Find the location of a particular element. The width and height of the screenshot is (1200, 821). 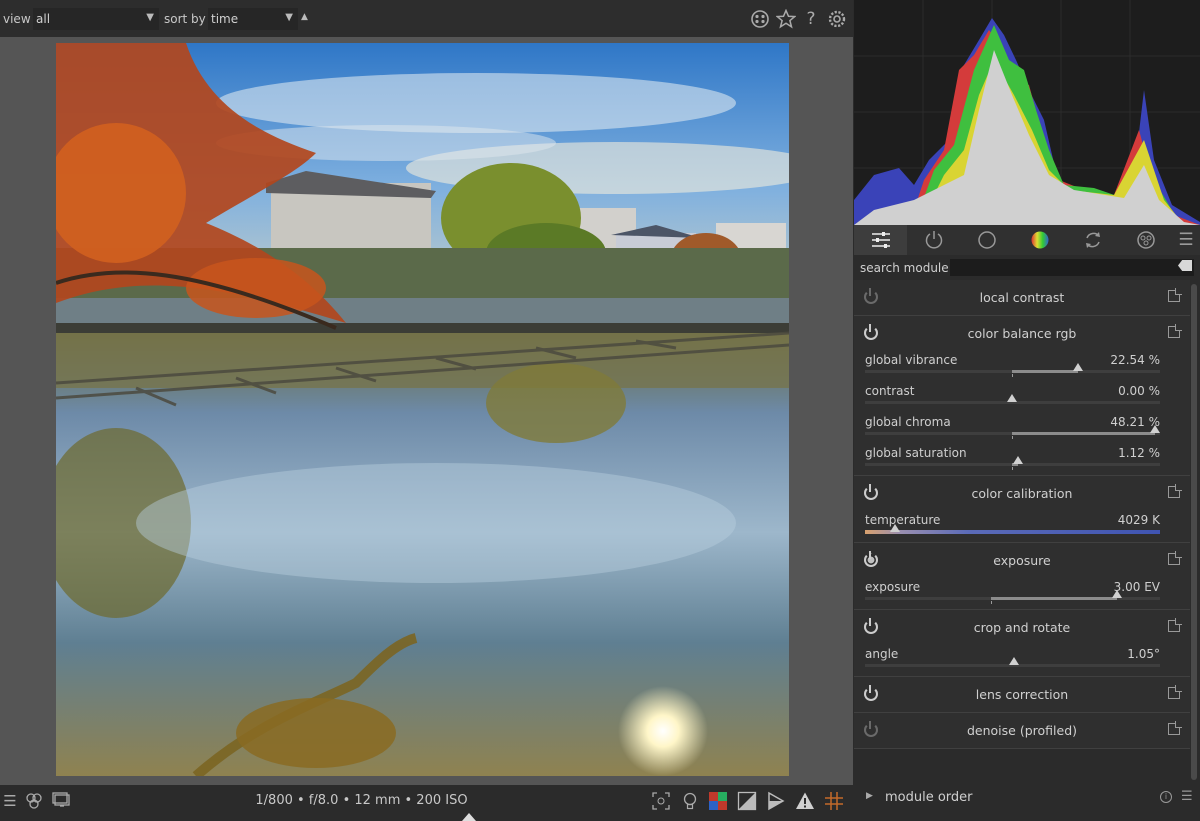

module-group-tabs: ☰ is located at coordinates (1027, 240).